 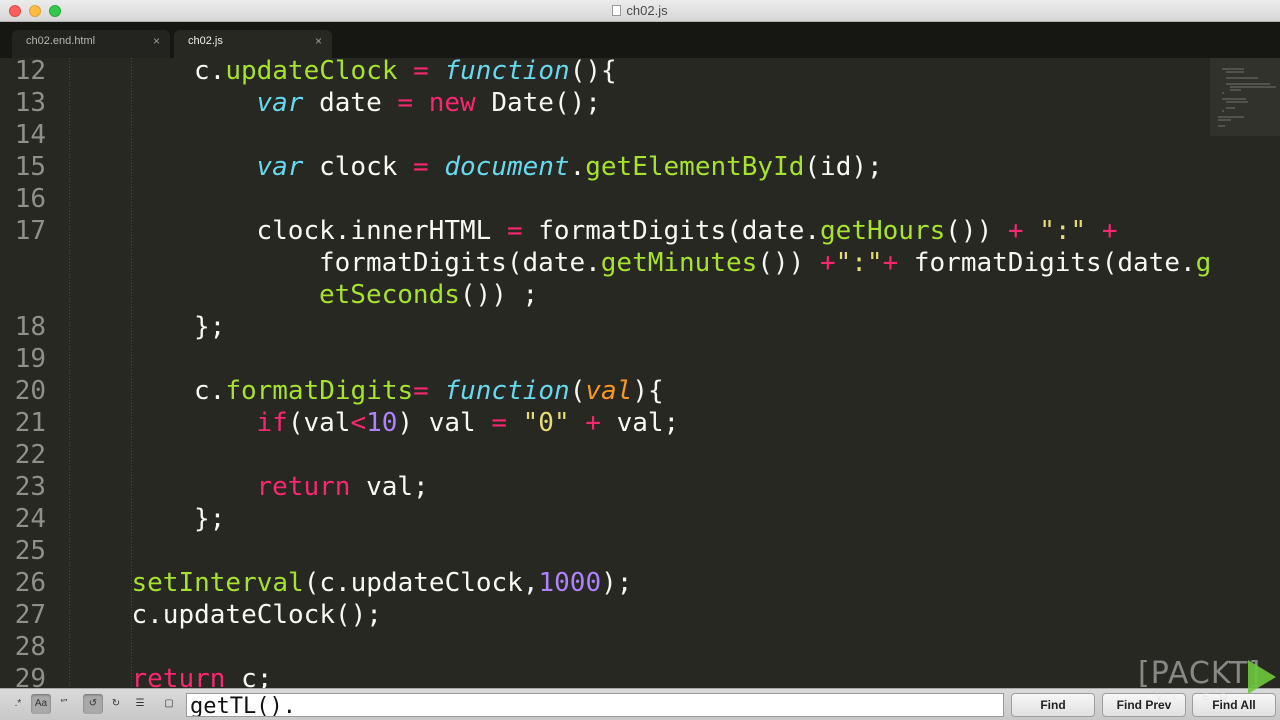 What do you see at coordinates (116, 704) in the screenshot?
I see `in-selection-toggle: ↻` at bounding box center [116, 704].